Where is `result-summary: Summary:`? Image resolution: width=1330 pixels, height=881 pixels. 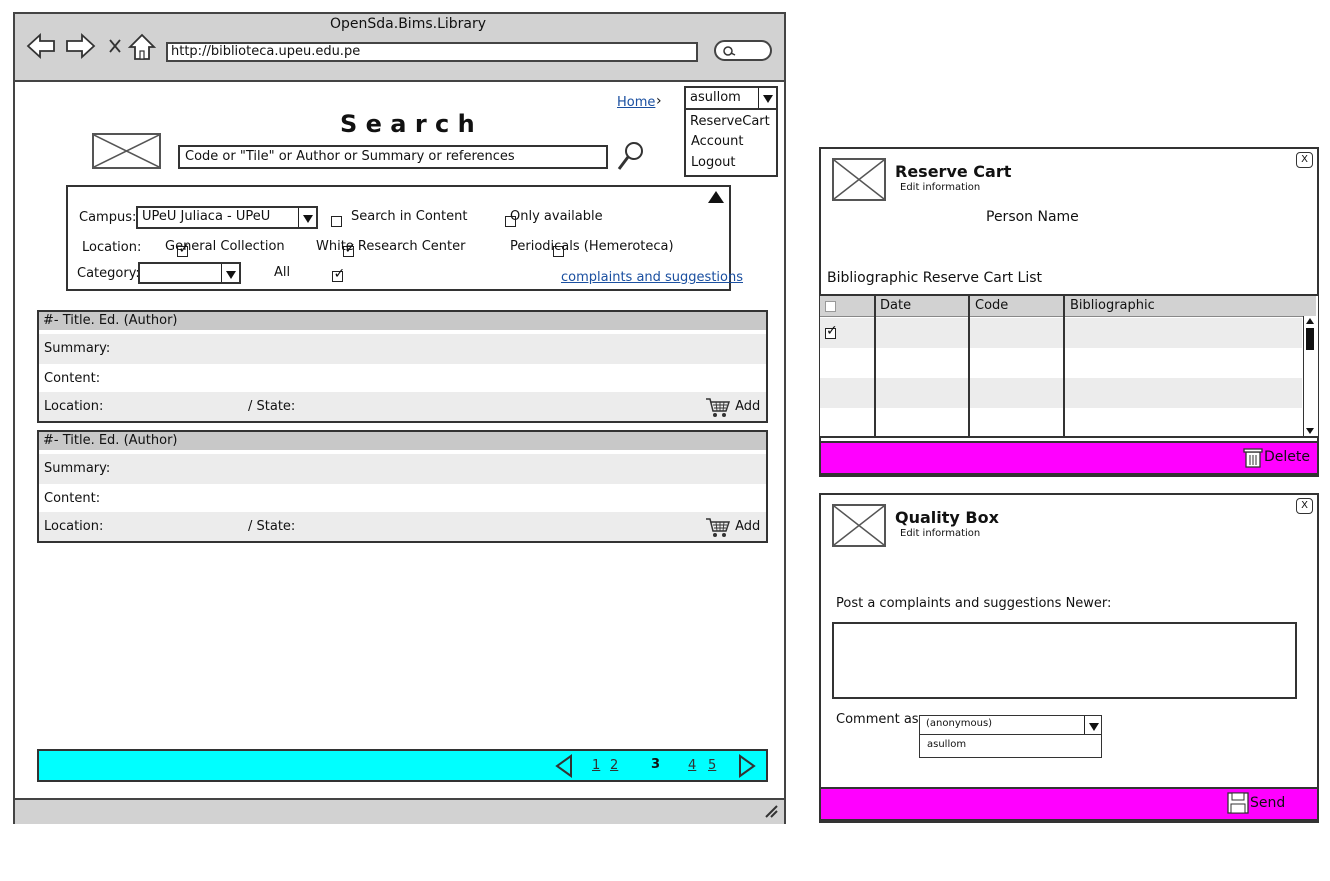 result-summary: Summary: is located at coordinates (402, 469).